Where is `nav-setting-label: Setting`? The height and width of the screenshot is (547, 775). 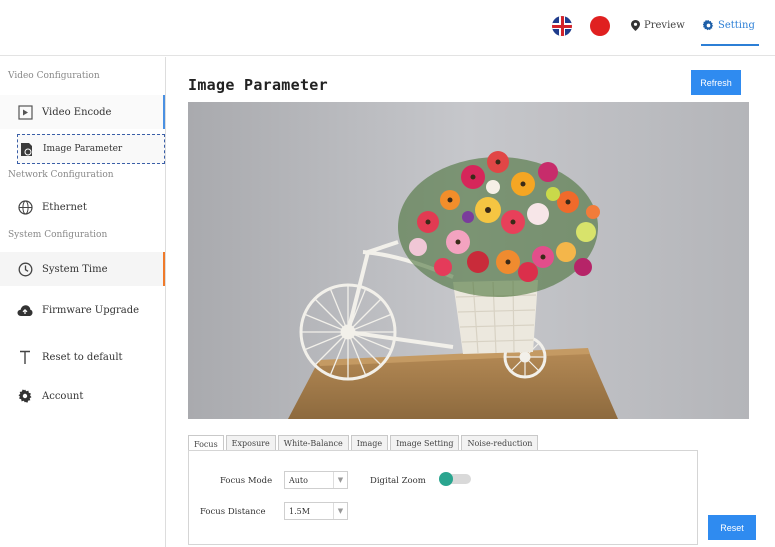 nav-setting-label: Setting is located at coordinates (736, 25).